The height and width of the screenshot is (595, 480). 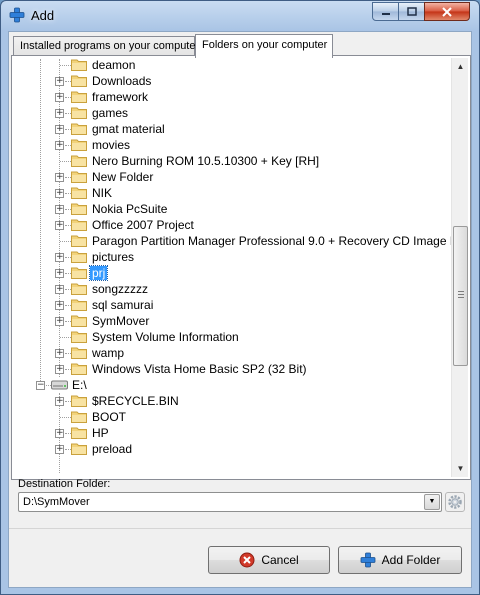 I want to click on tree-node-label: wamp, so click(x=108, y=353).